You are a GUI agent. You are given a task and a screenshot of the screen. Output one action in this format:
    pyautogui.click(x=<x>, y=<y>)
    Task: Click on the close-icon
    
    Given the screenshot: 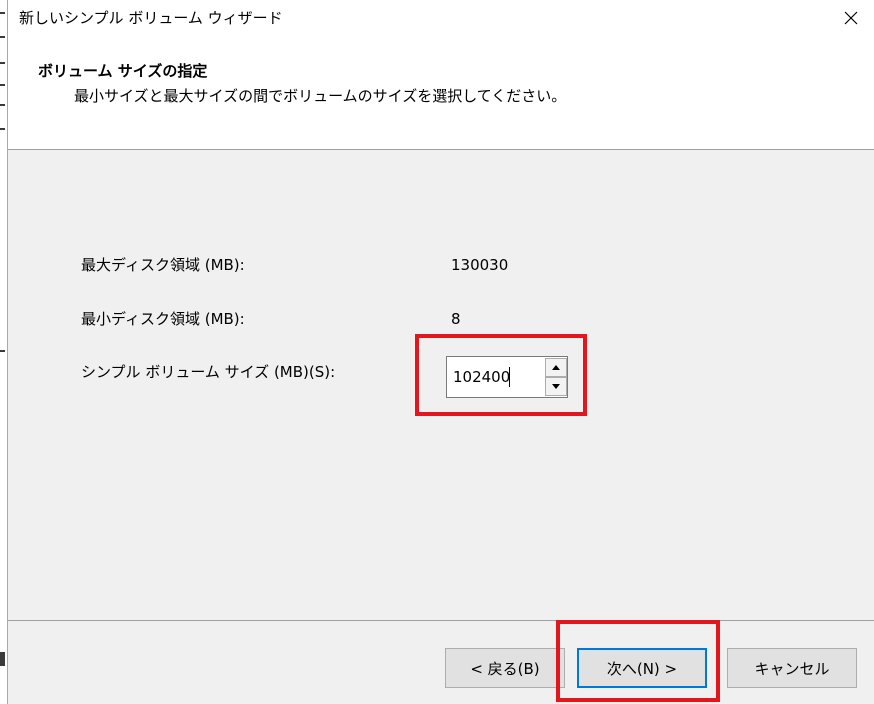 What is the action you would take?
    pyautogui.click(x=851, y=18)
    